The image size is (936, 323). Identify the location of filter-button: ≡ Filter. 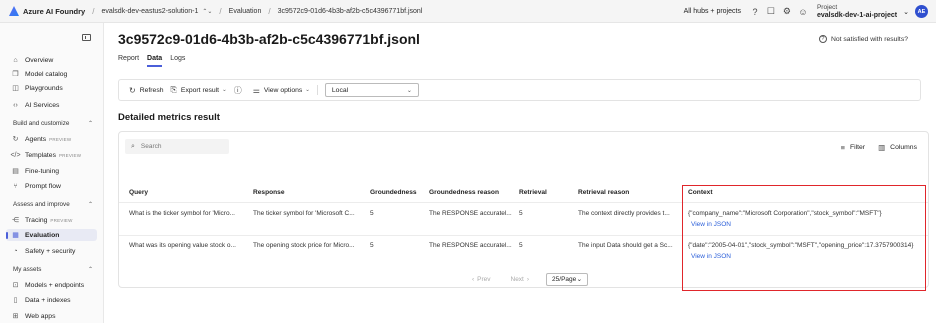
(853, 147).